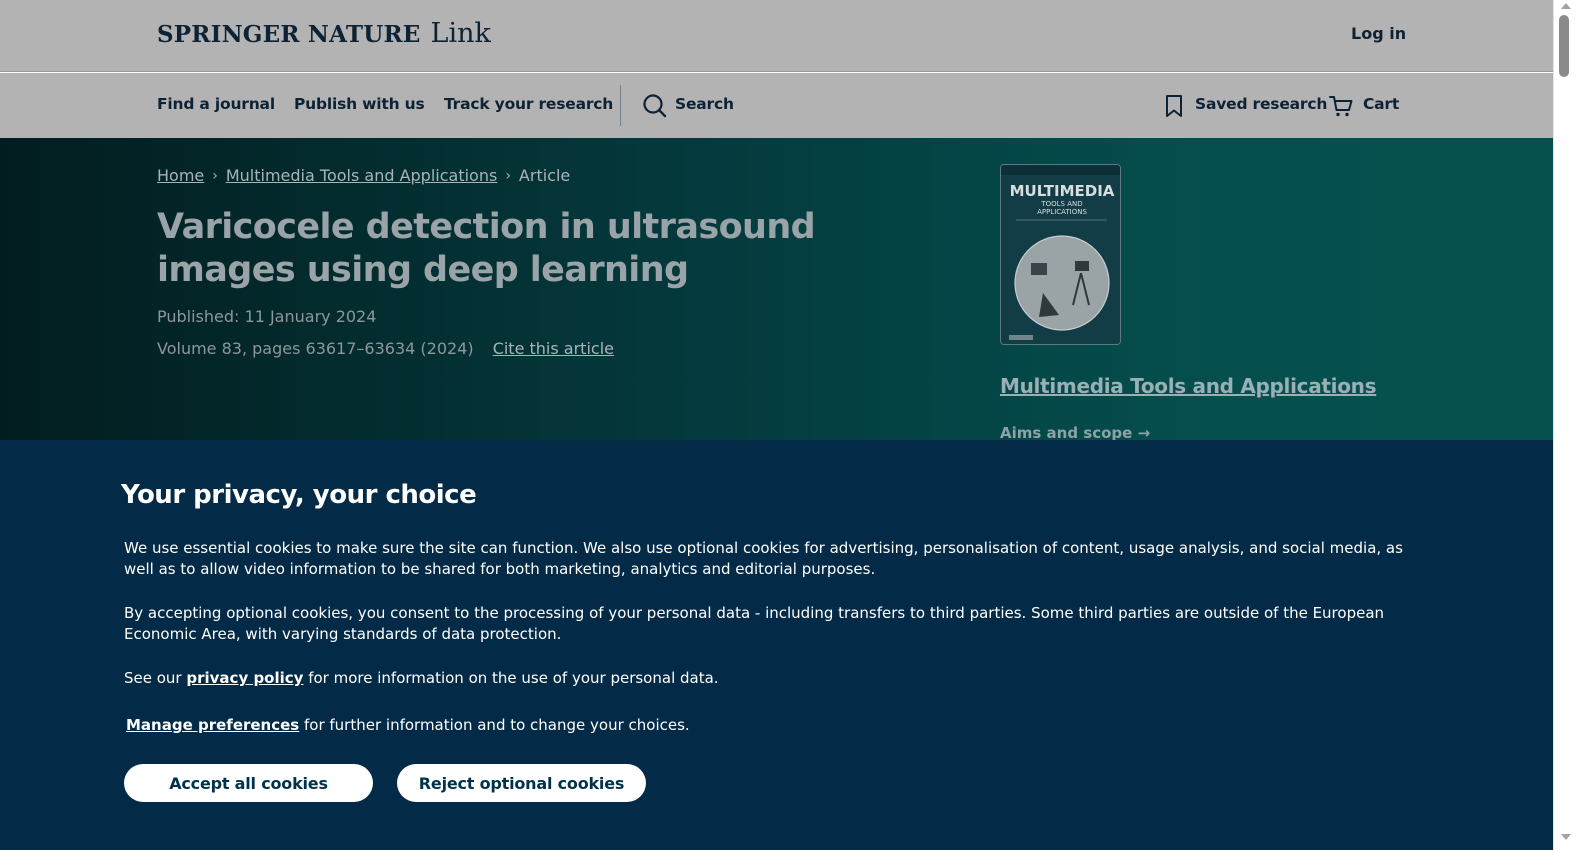 The width and height of the screenshot is (1578, 850). What do you see at coordinates (299, 495) in the screenshot?
I see `cookie-banner-title: Your privacy, your choice` at bounding box center [299, 495].